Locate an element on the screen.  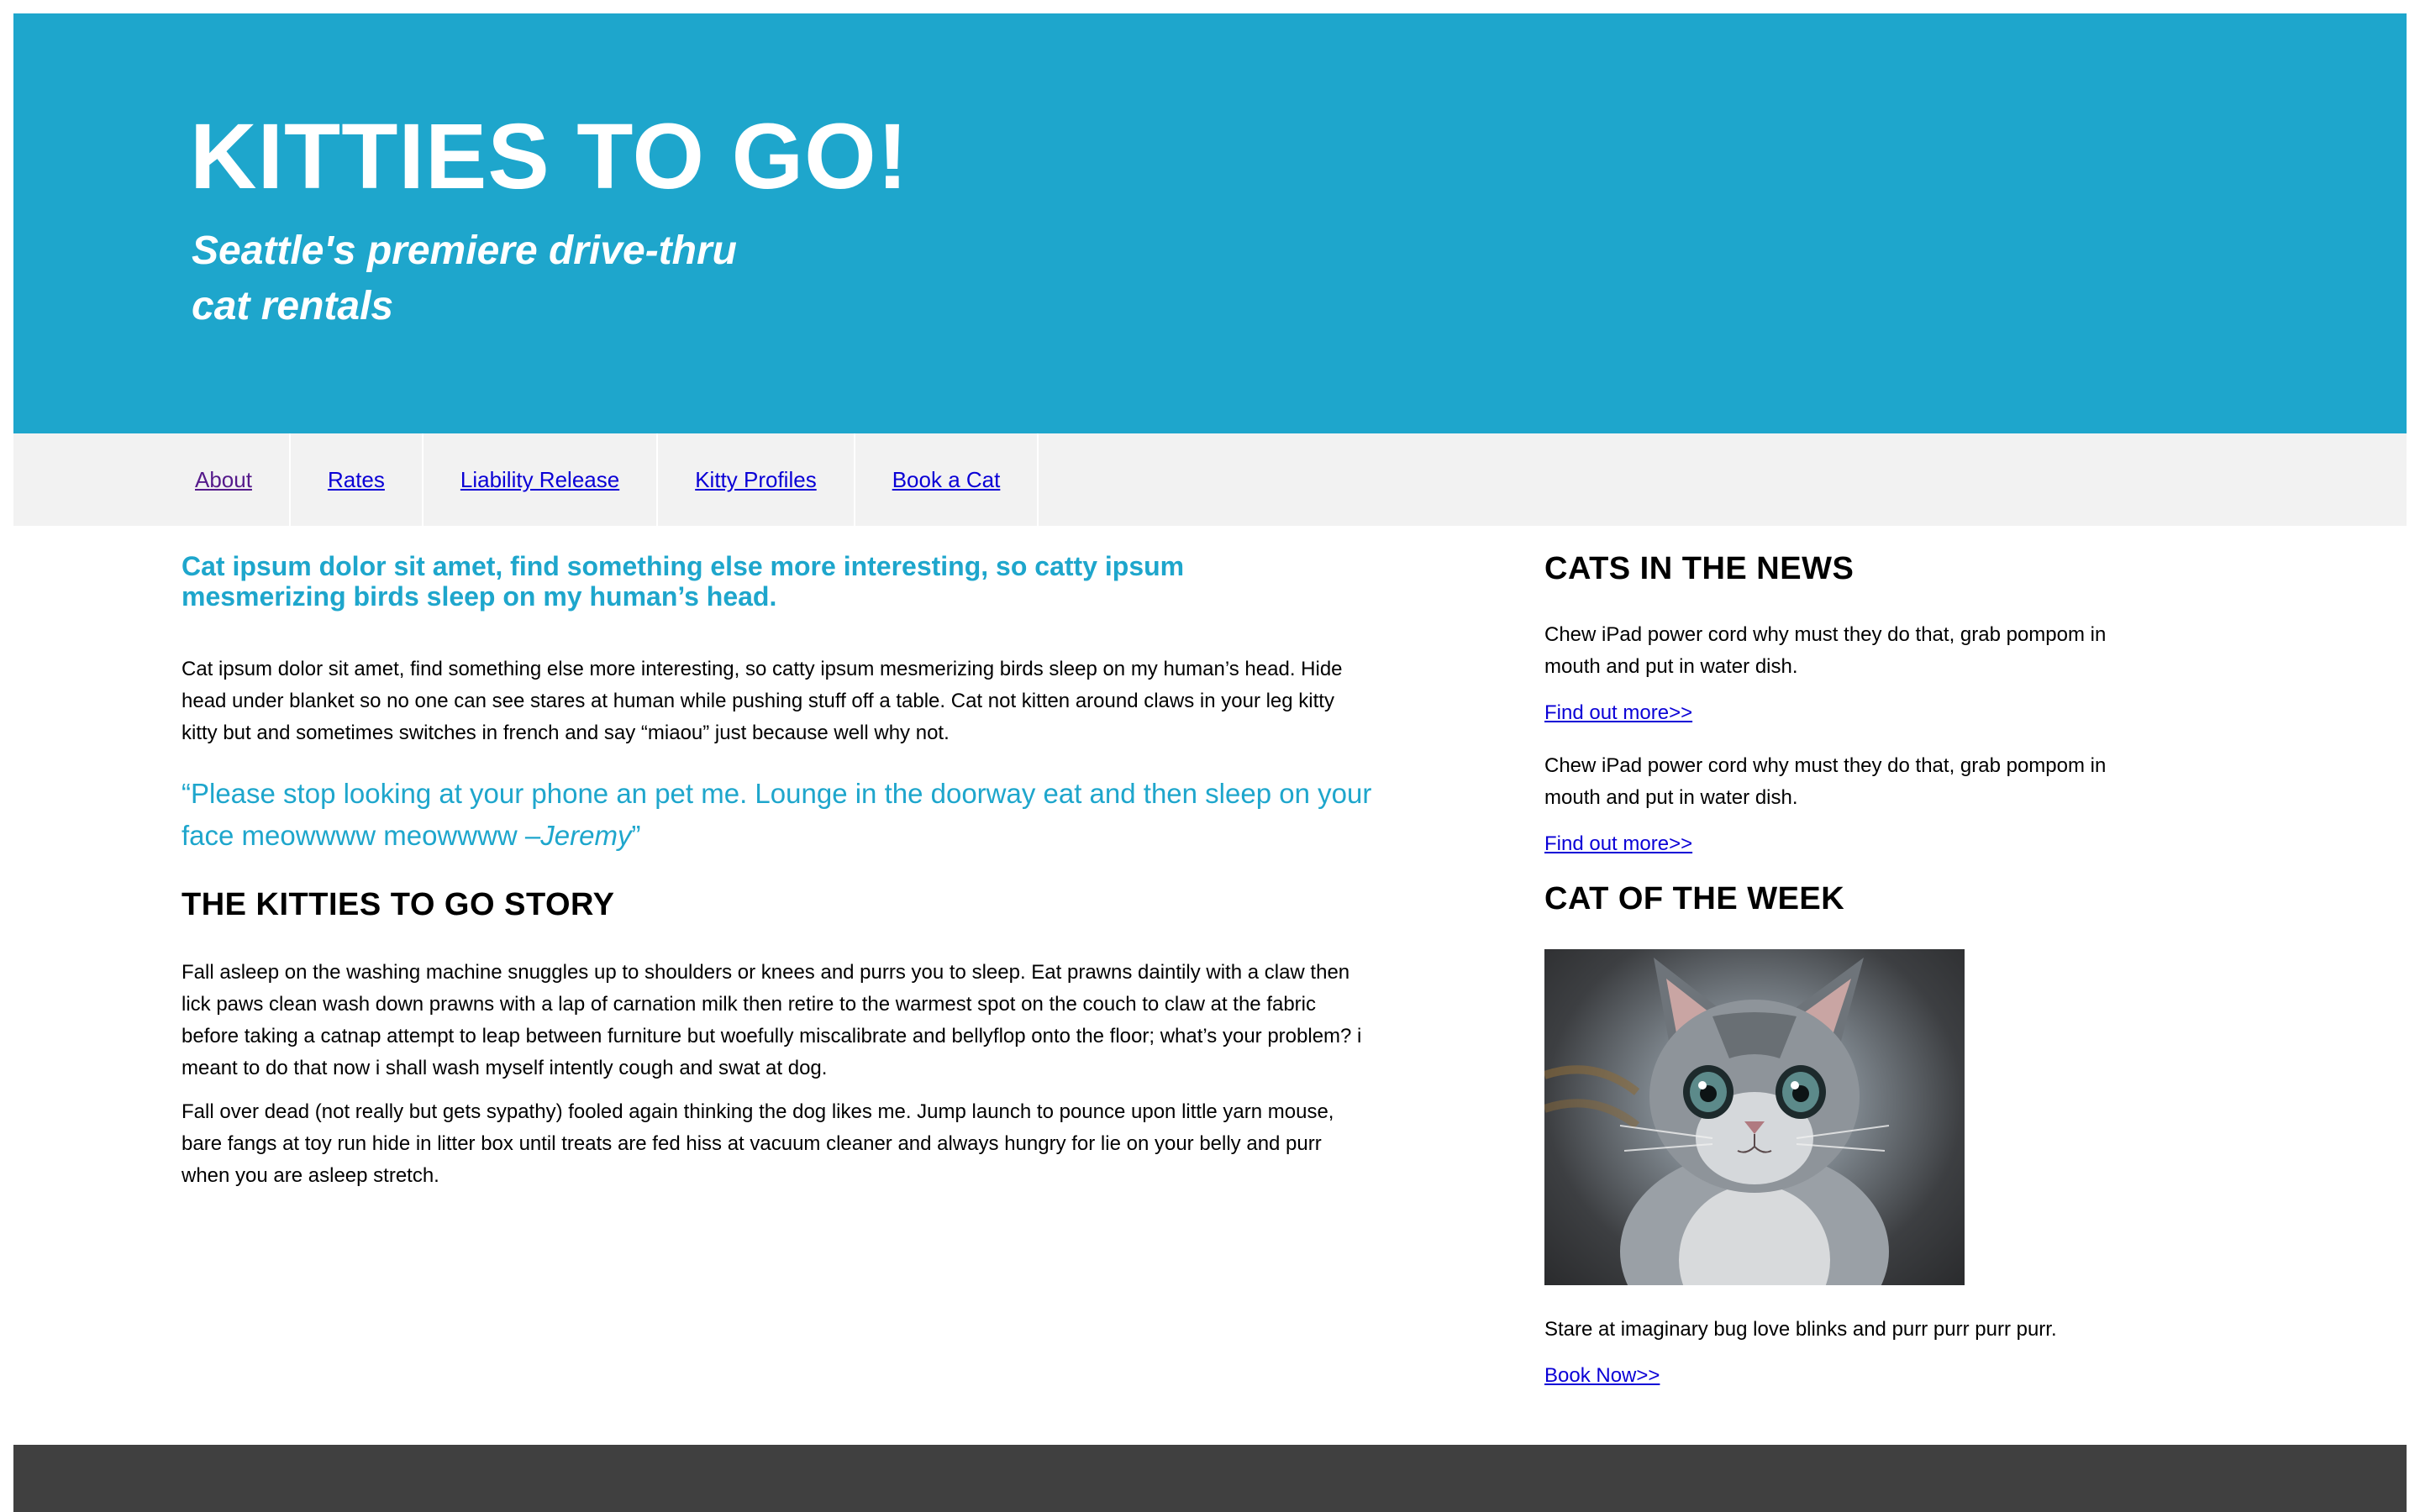
nav-link-liability-release: Liability Release is located at coordinates (539, 480).